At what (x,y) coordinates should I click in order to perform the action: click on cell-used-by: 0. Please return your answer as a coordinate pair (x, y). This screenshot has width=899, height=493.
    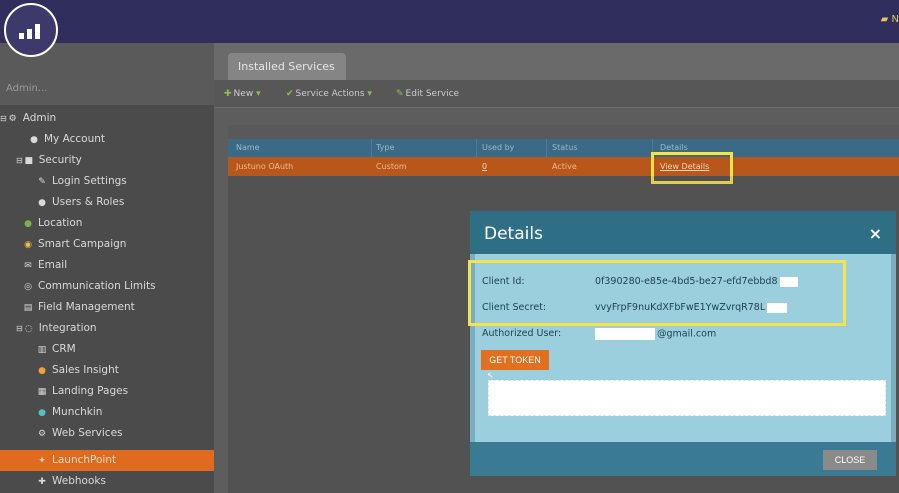
    Looking at the image, I should click on (484, 166).